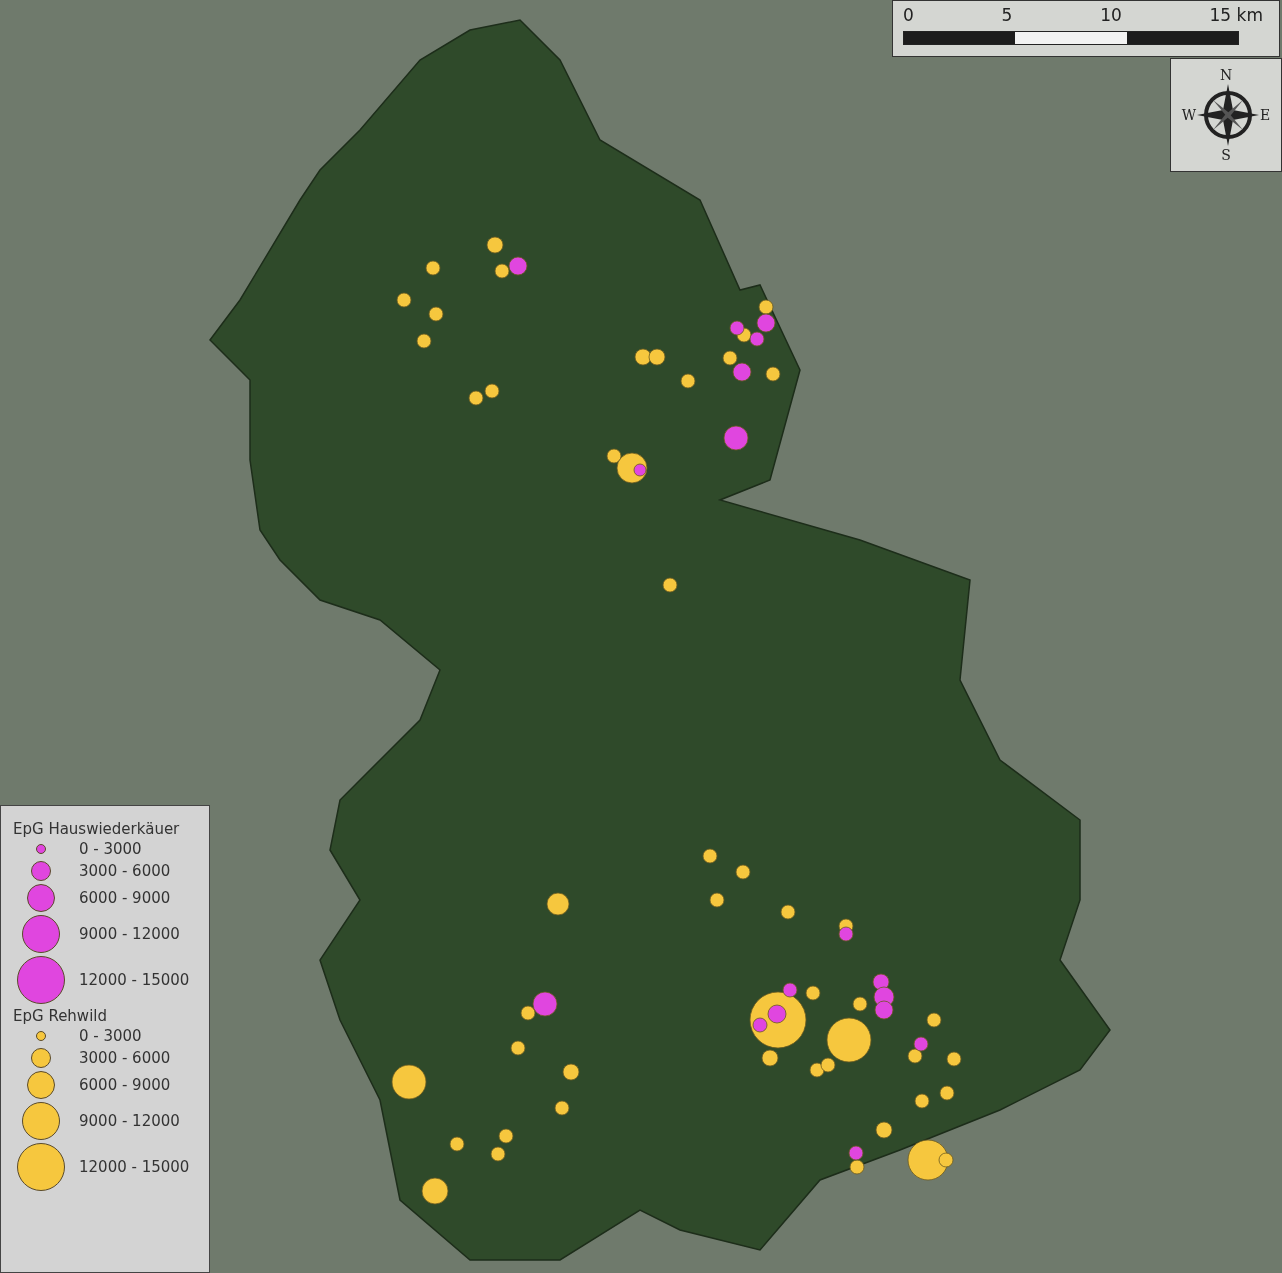 The height and width of the screenshot is (1273, 1282). I want to click on scale-label: 10, so click(1111, 15).